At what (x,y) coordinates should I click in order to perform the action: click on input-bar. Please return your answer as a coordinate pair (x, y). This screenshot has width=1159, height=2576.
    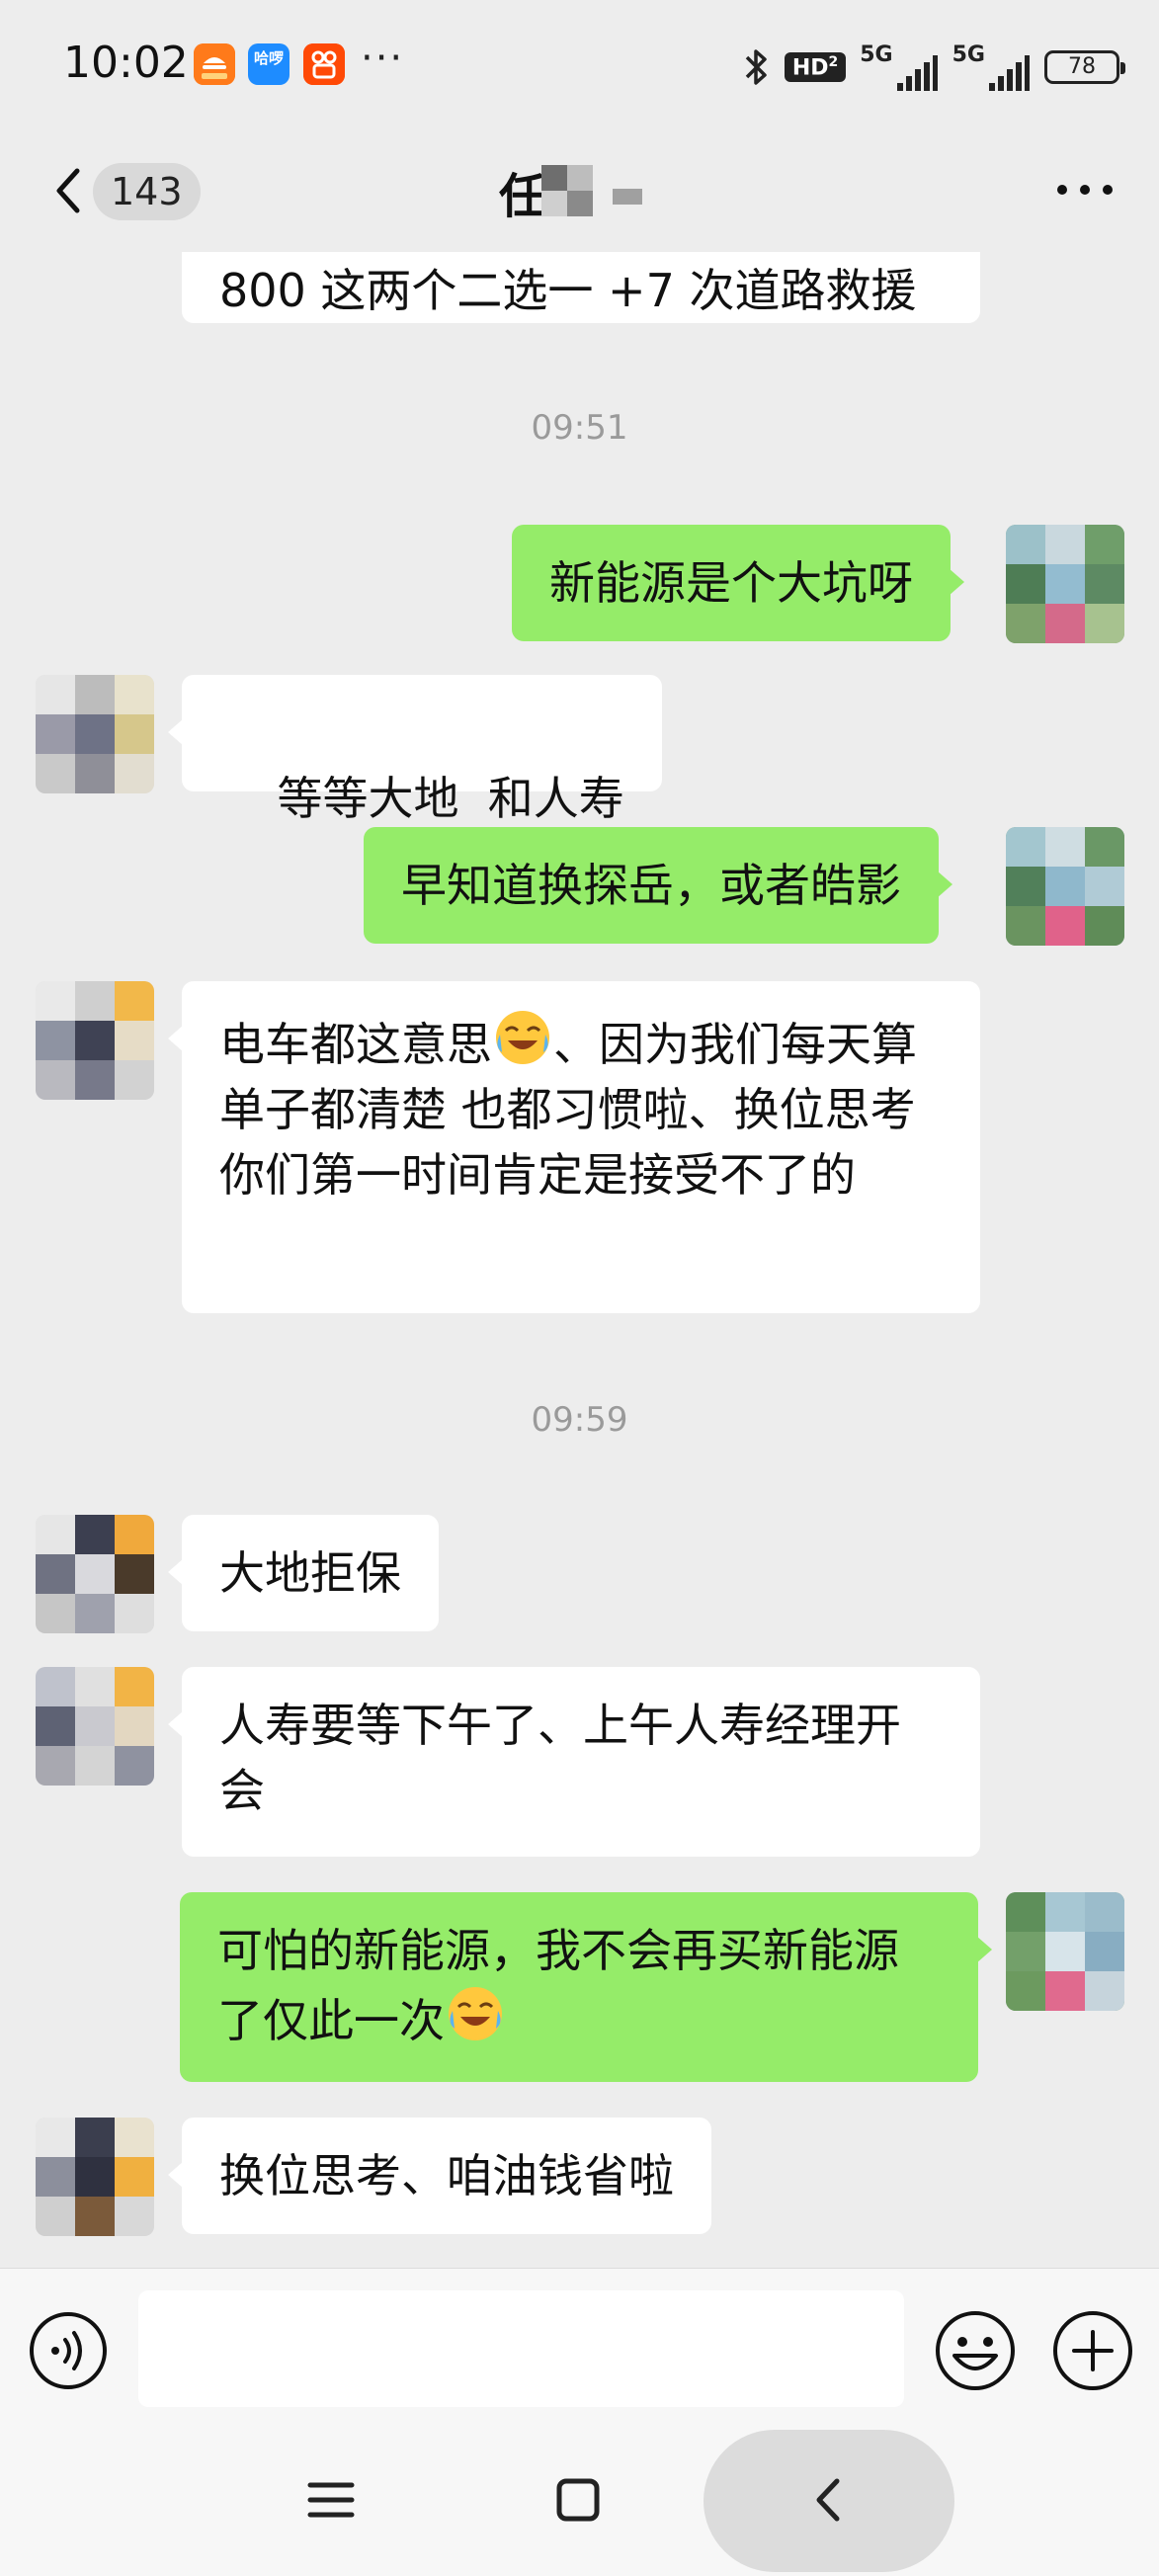
    Looking at the image, I should click on (579, 2347).